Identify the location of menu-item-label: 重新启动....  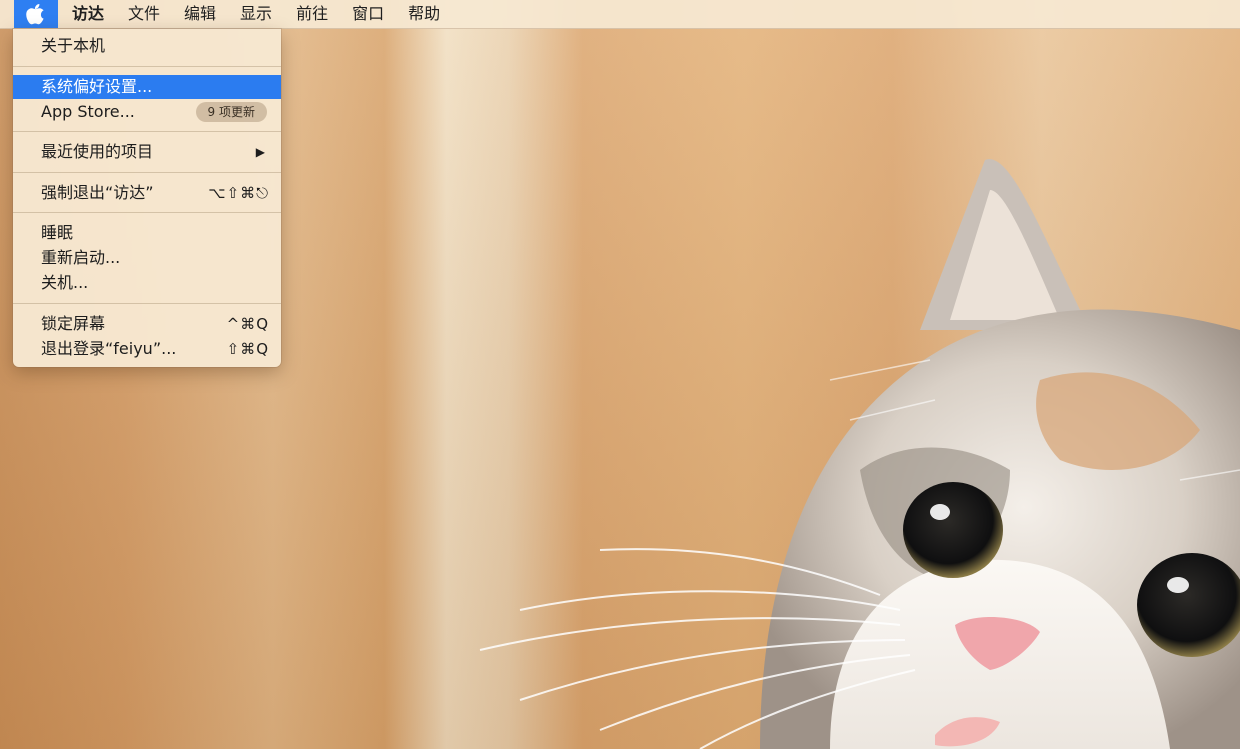
(81, 257).